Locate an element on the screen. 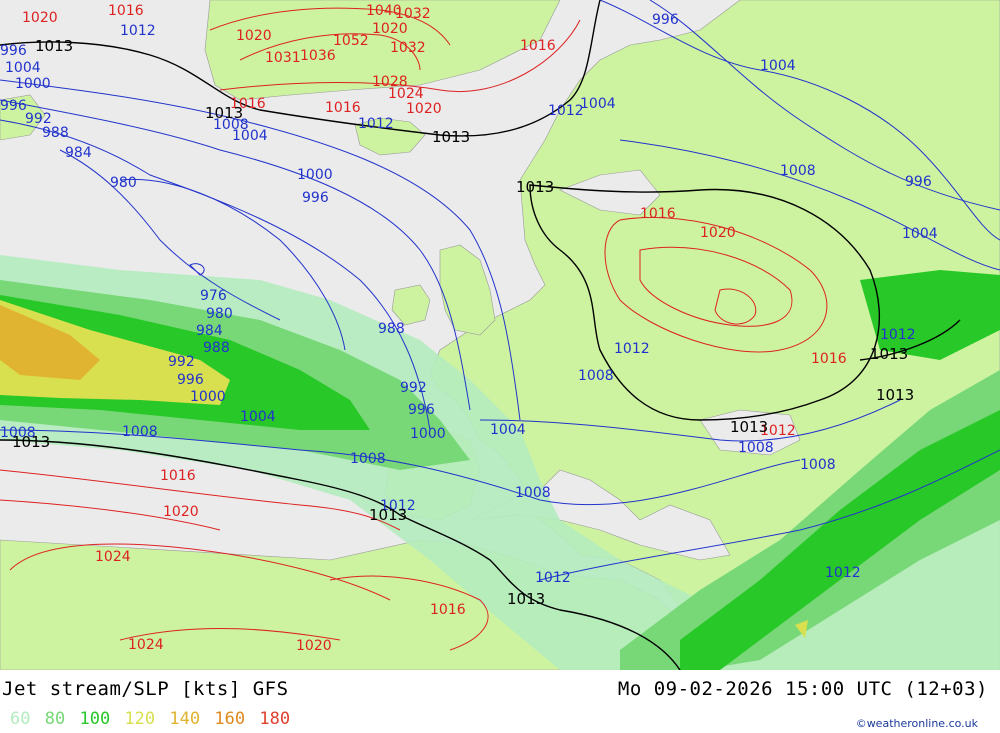  isobar-label: 976 is located at coordinates (213, 296).